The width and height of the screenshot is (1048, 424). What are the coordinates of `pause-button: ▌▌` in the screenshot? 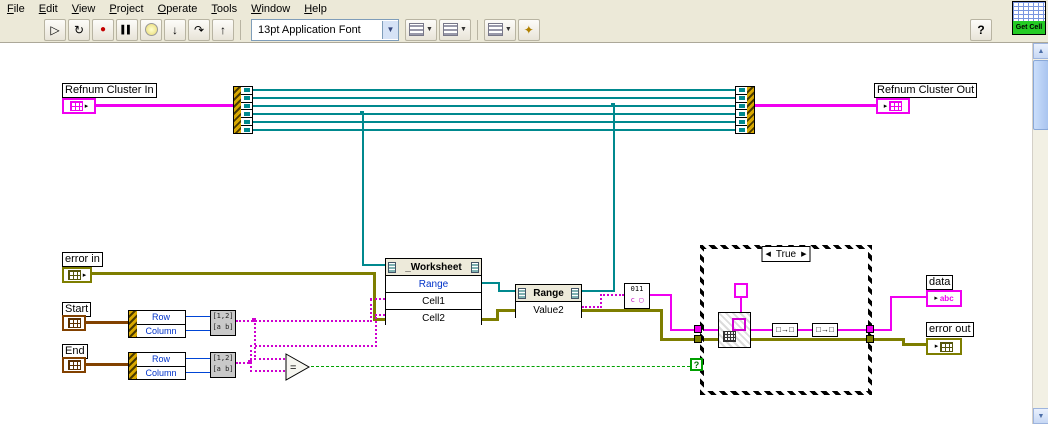 It's located at (127, 29).